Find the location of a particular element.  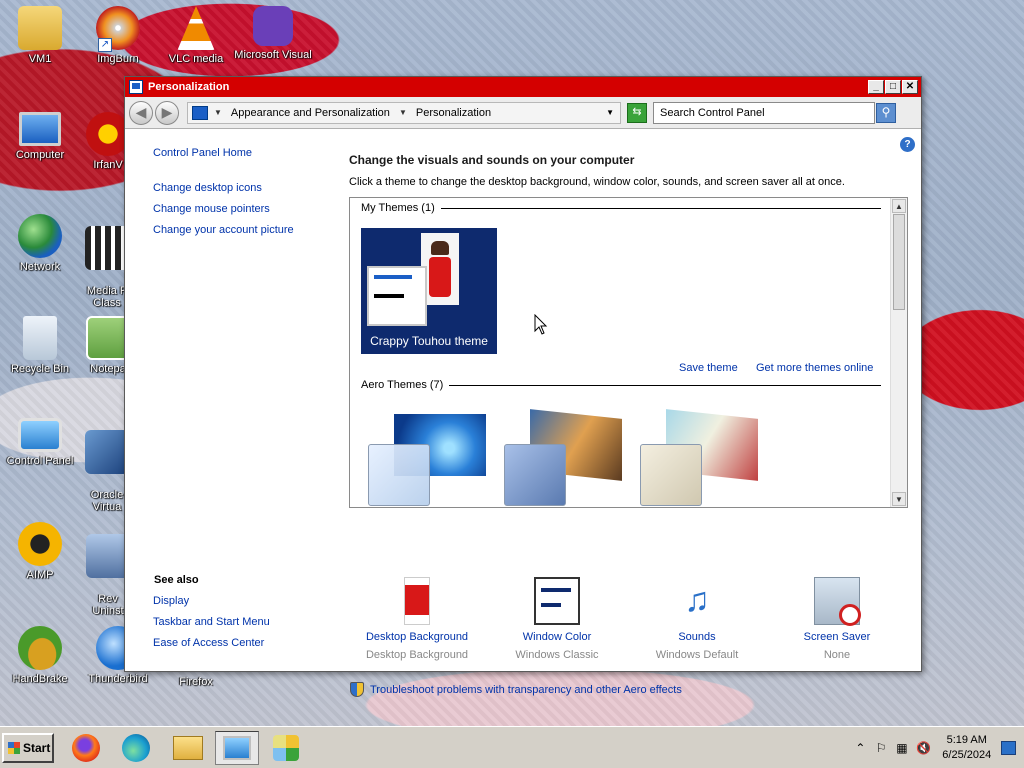

desktop-icon-aimp: AIMP is located at coordinates (40, 551).